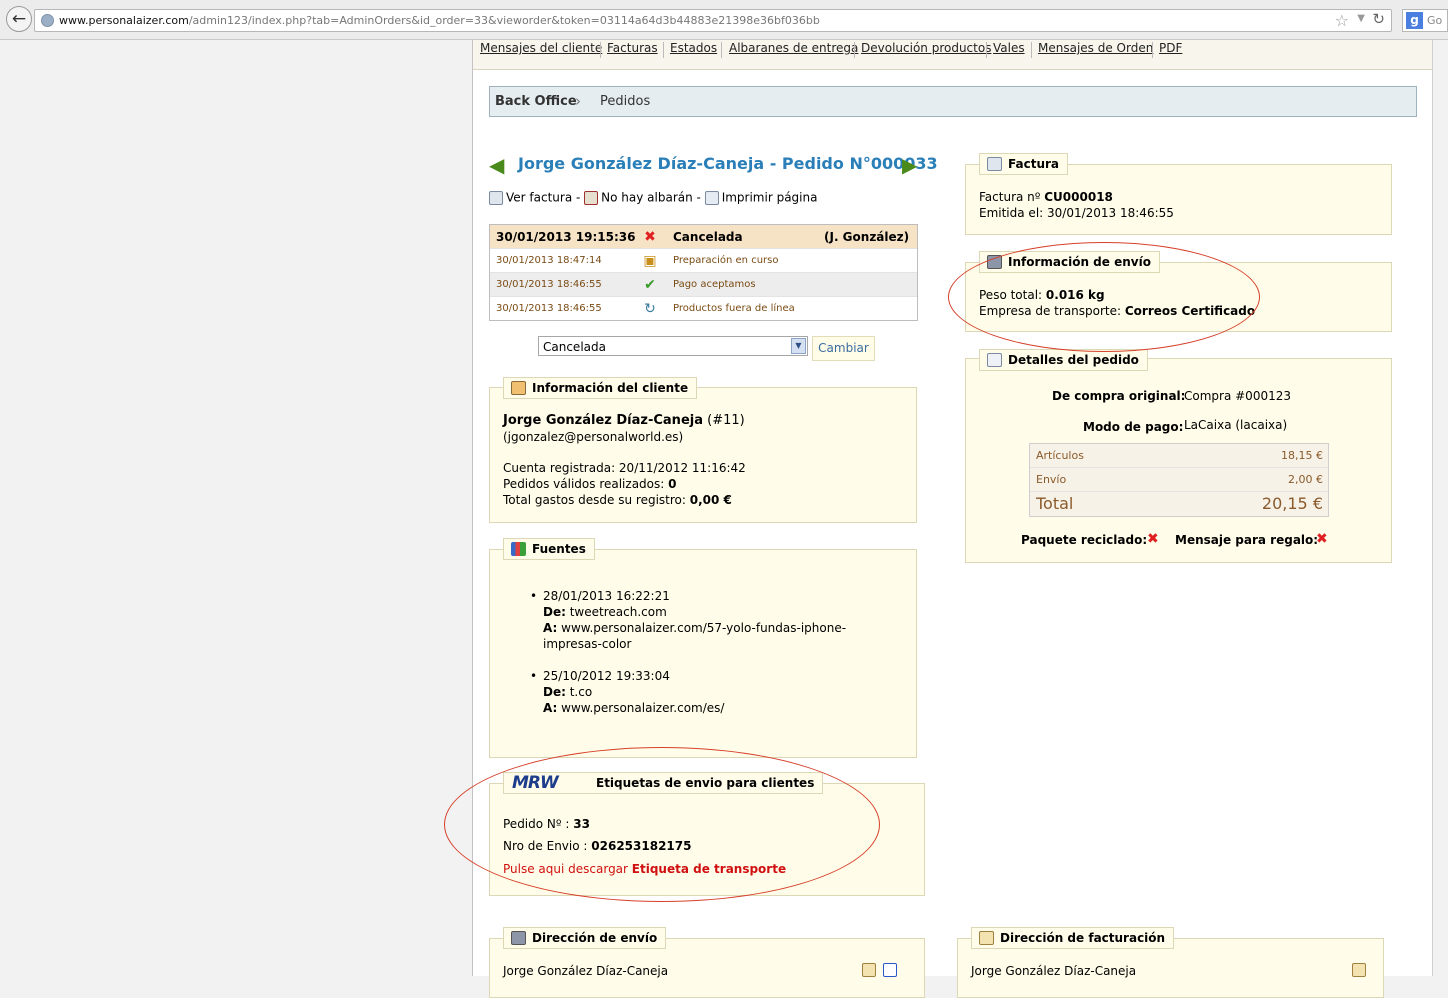 This screenshot has height=998, width=1448. I want to click on customer-name: Jorge González Díaz-Caneja, so click(603, 420).